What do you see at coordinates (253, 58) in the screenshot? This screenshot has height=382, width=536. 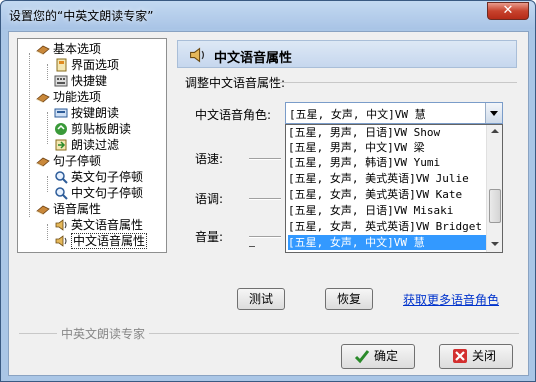 I see `panel-title: 中文语音属性` at bounding box center [253, 58].